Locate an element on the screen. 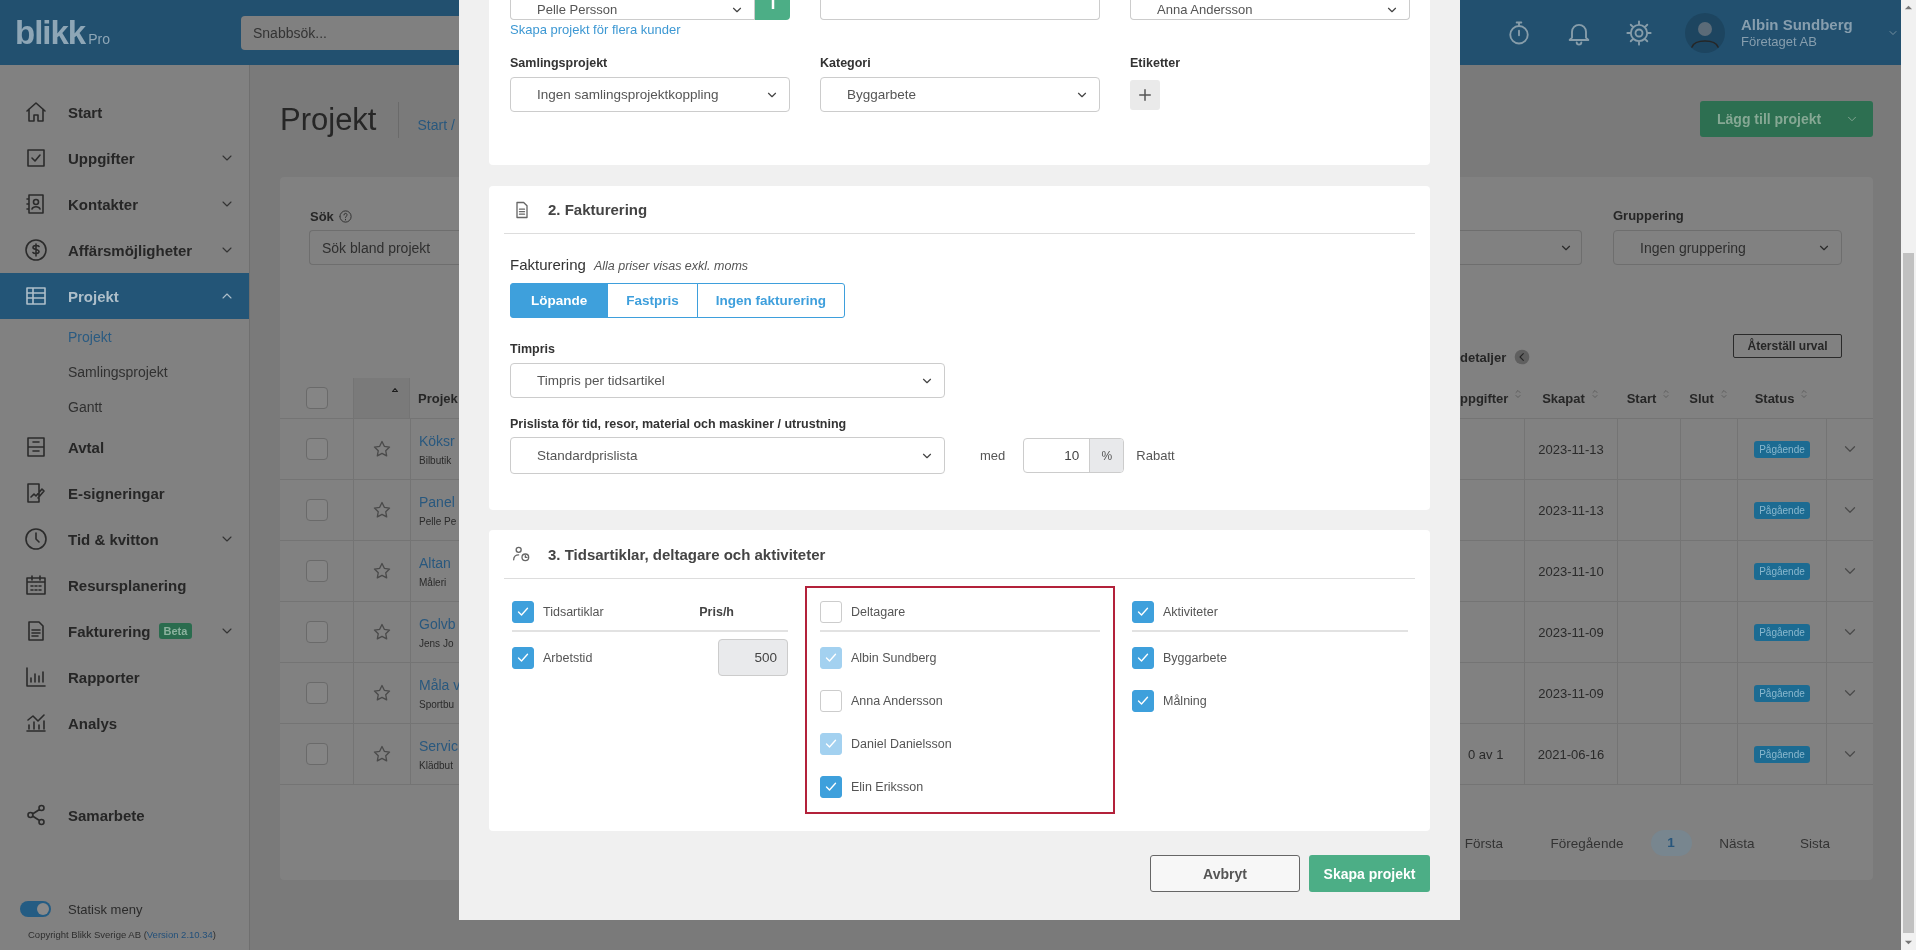 Image resolution: width=1916 pixels, height=950 pixels. billing-mode-tab: Fastpris is located at coordinates (652, 300).